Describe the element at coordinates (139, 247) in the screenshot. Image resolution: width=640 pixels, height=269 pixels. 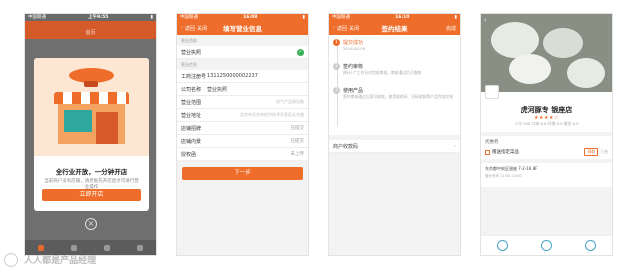
I see `tab-profile-icon` at that location.